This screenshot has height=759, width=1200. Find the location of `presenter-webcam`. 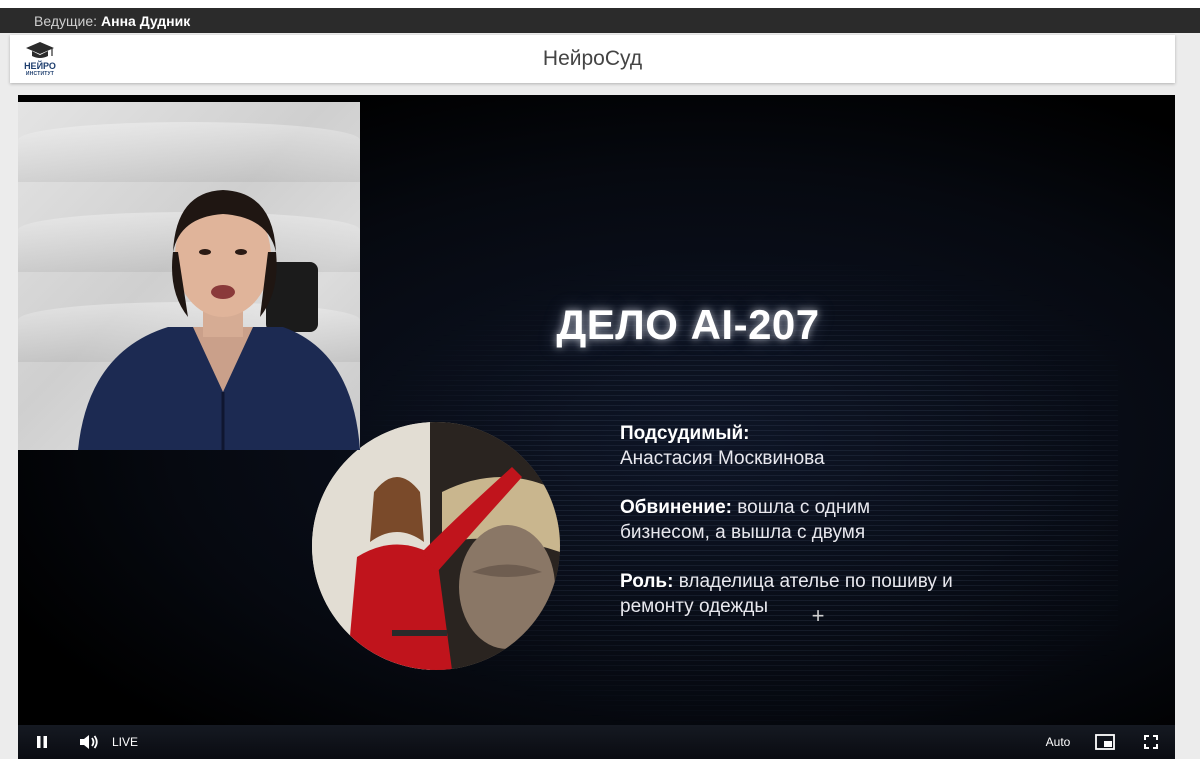

presenter-webcam is located at coordinates (189, 276).